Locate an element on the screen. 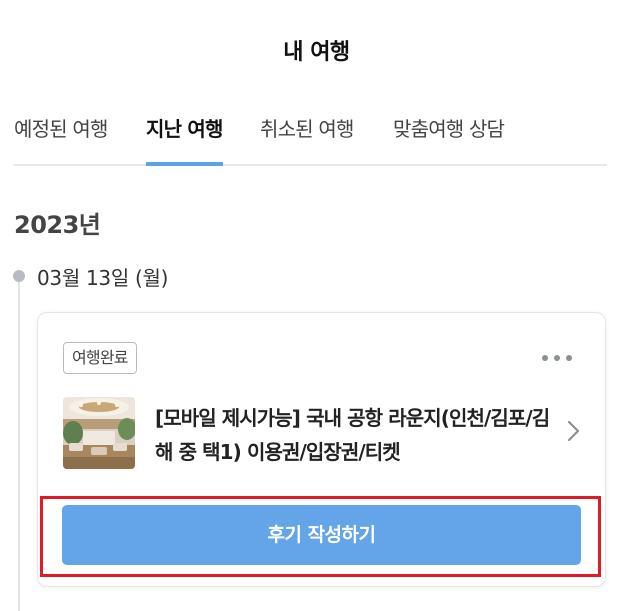 This screenshot has width=633, height=611. year-heading: 2023년 is located at coordinates (57, 225).